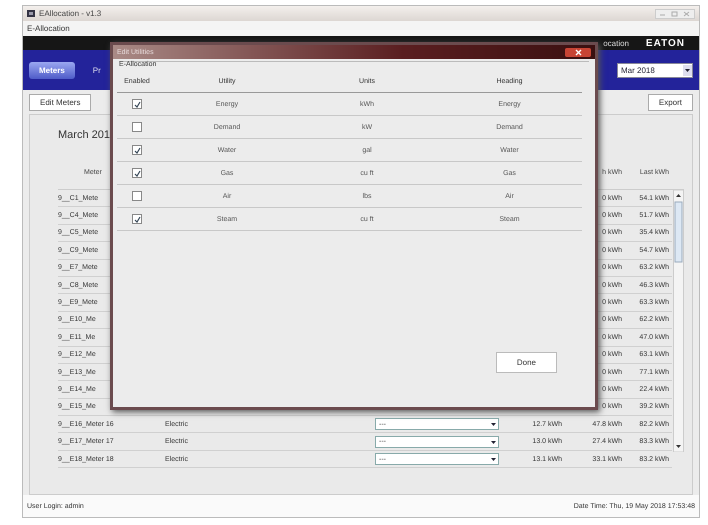 The height and width of the screenshot is (525, 708). What do you see at coordinates (670, 102) in the screenshot?
I see `export-button: Export` at bounding box center [670, 102].